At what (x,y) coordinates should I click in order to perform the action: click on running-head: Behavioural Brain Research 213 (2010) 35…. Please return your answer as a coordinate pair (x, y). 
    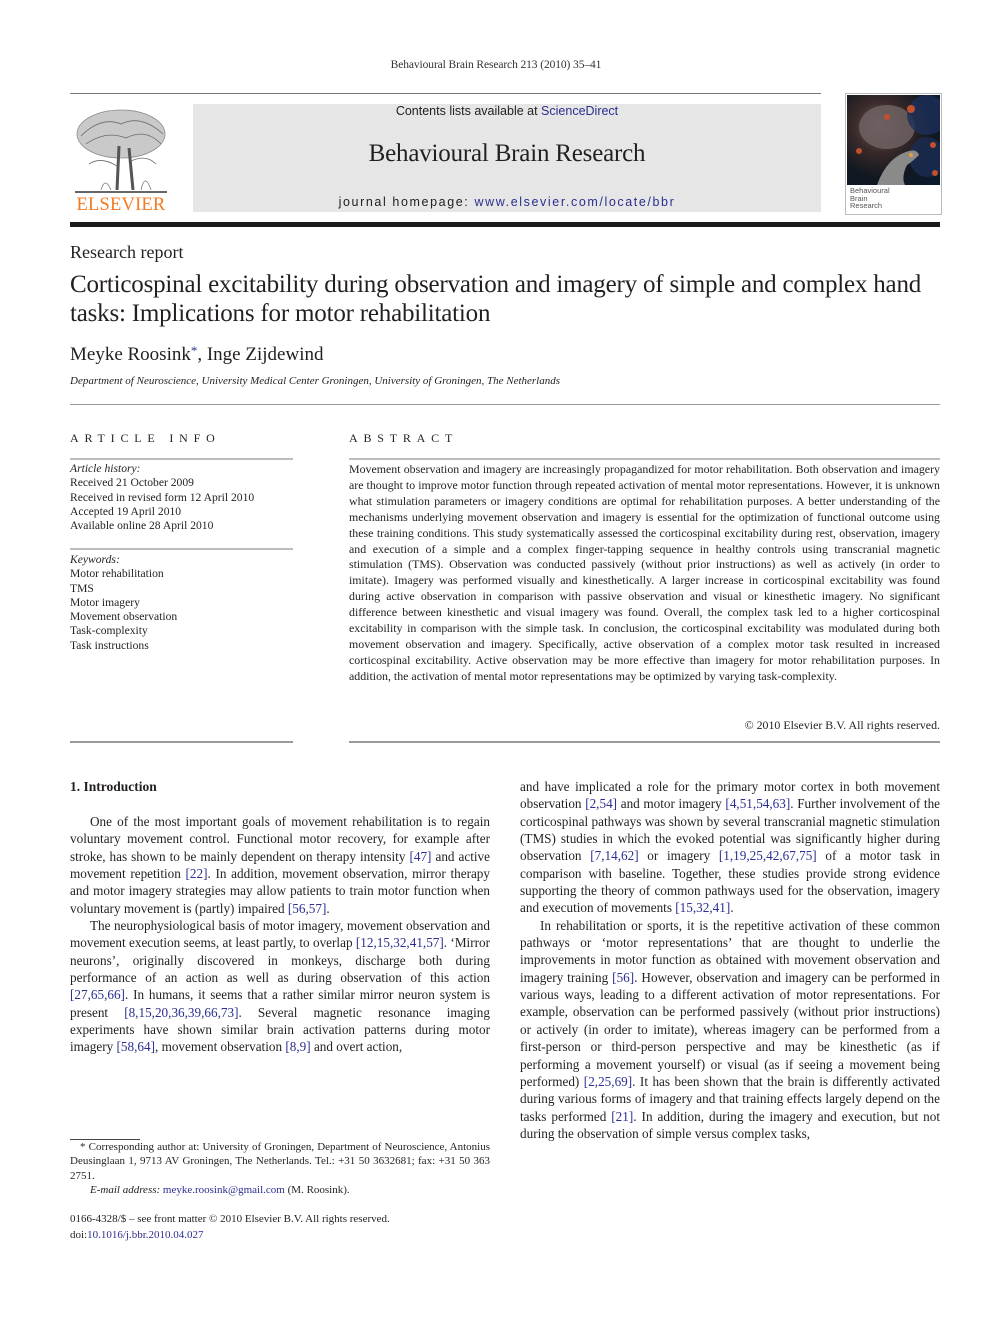
    Looking at the image, I should click on (496, 65).